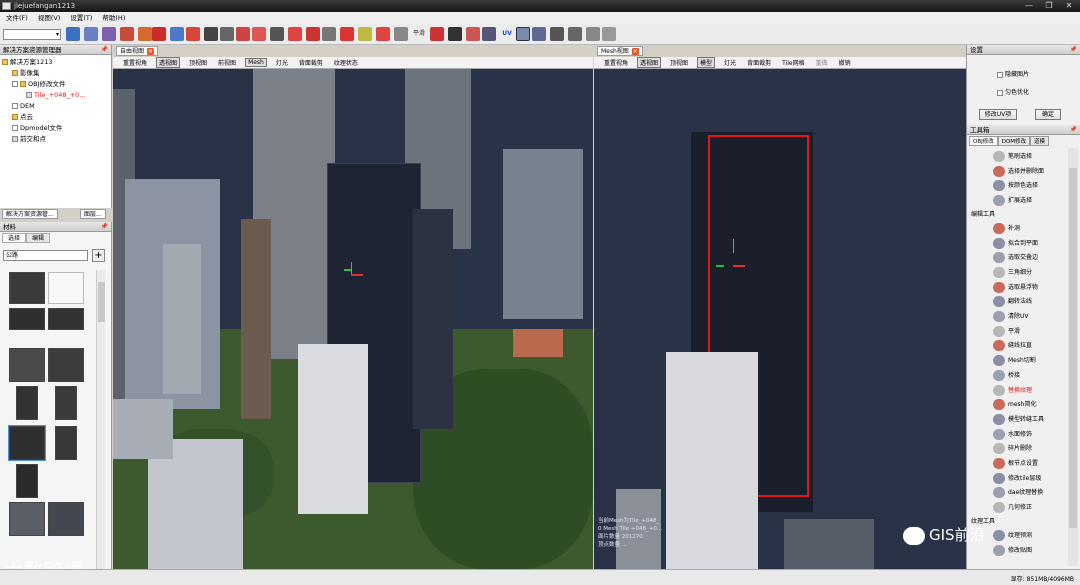 The width and height of the screenshot is (1080, 585). What do you see at coordinates (1029, 419) in the screenshot?
I see `tool-item: 模型转缝工具` at bounding box center [1029, 419].